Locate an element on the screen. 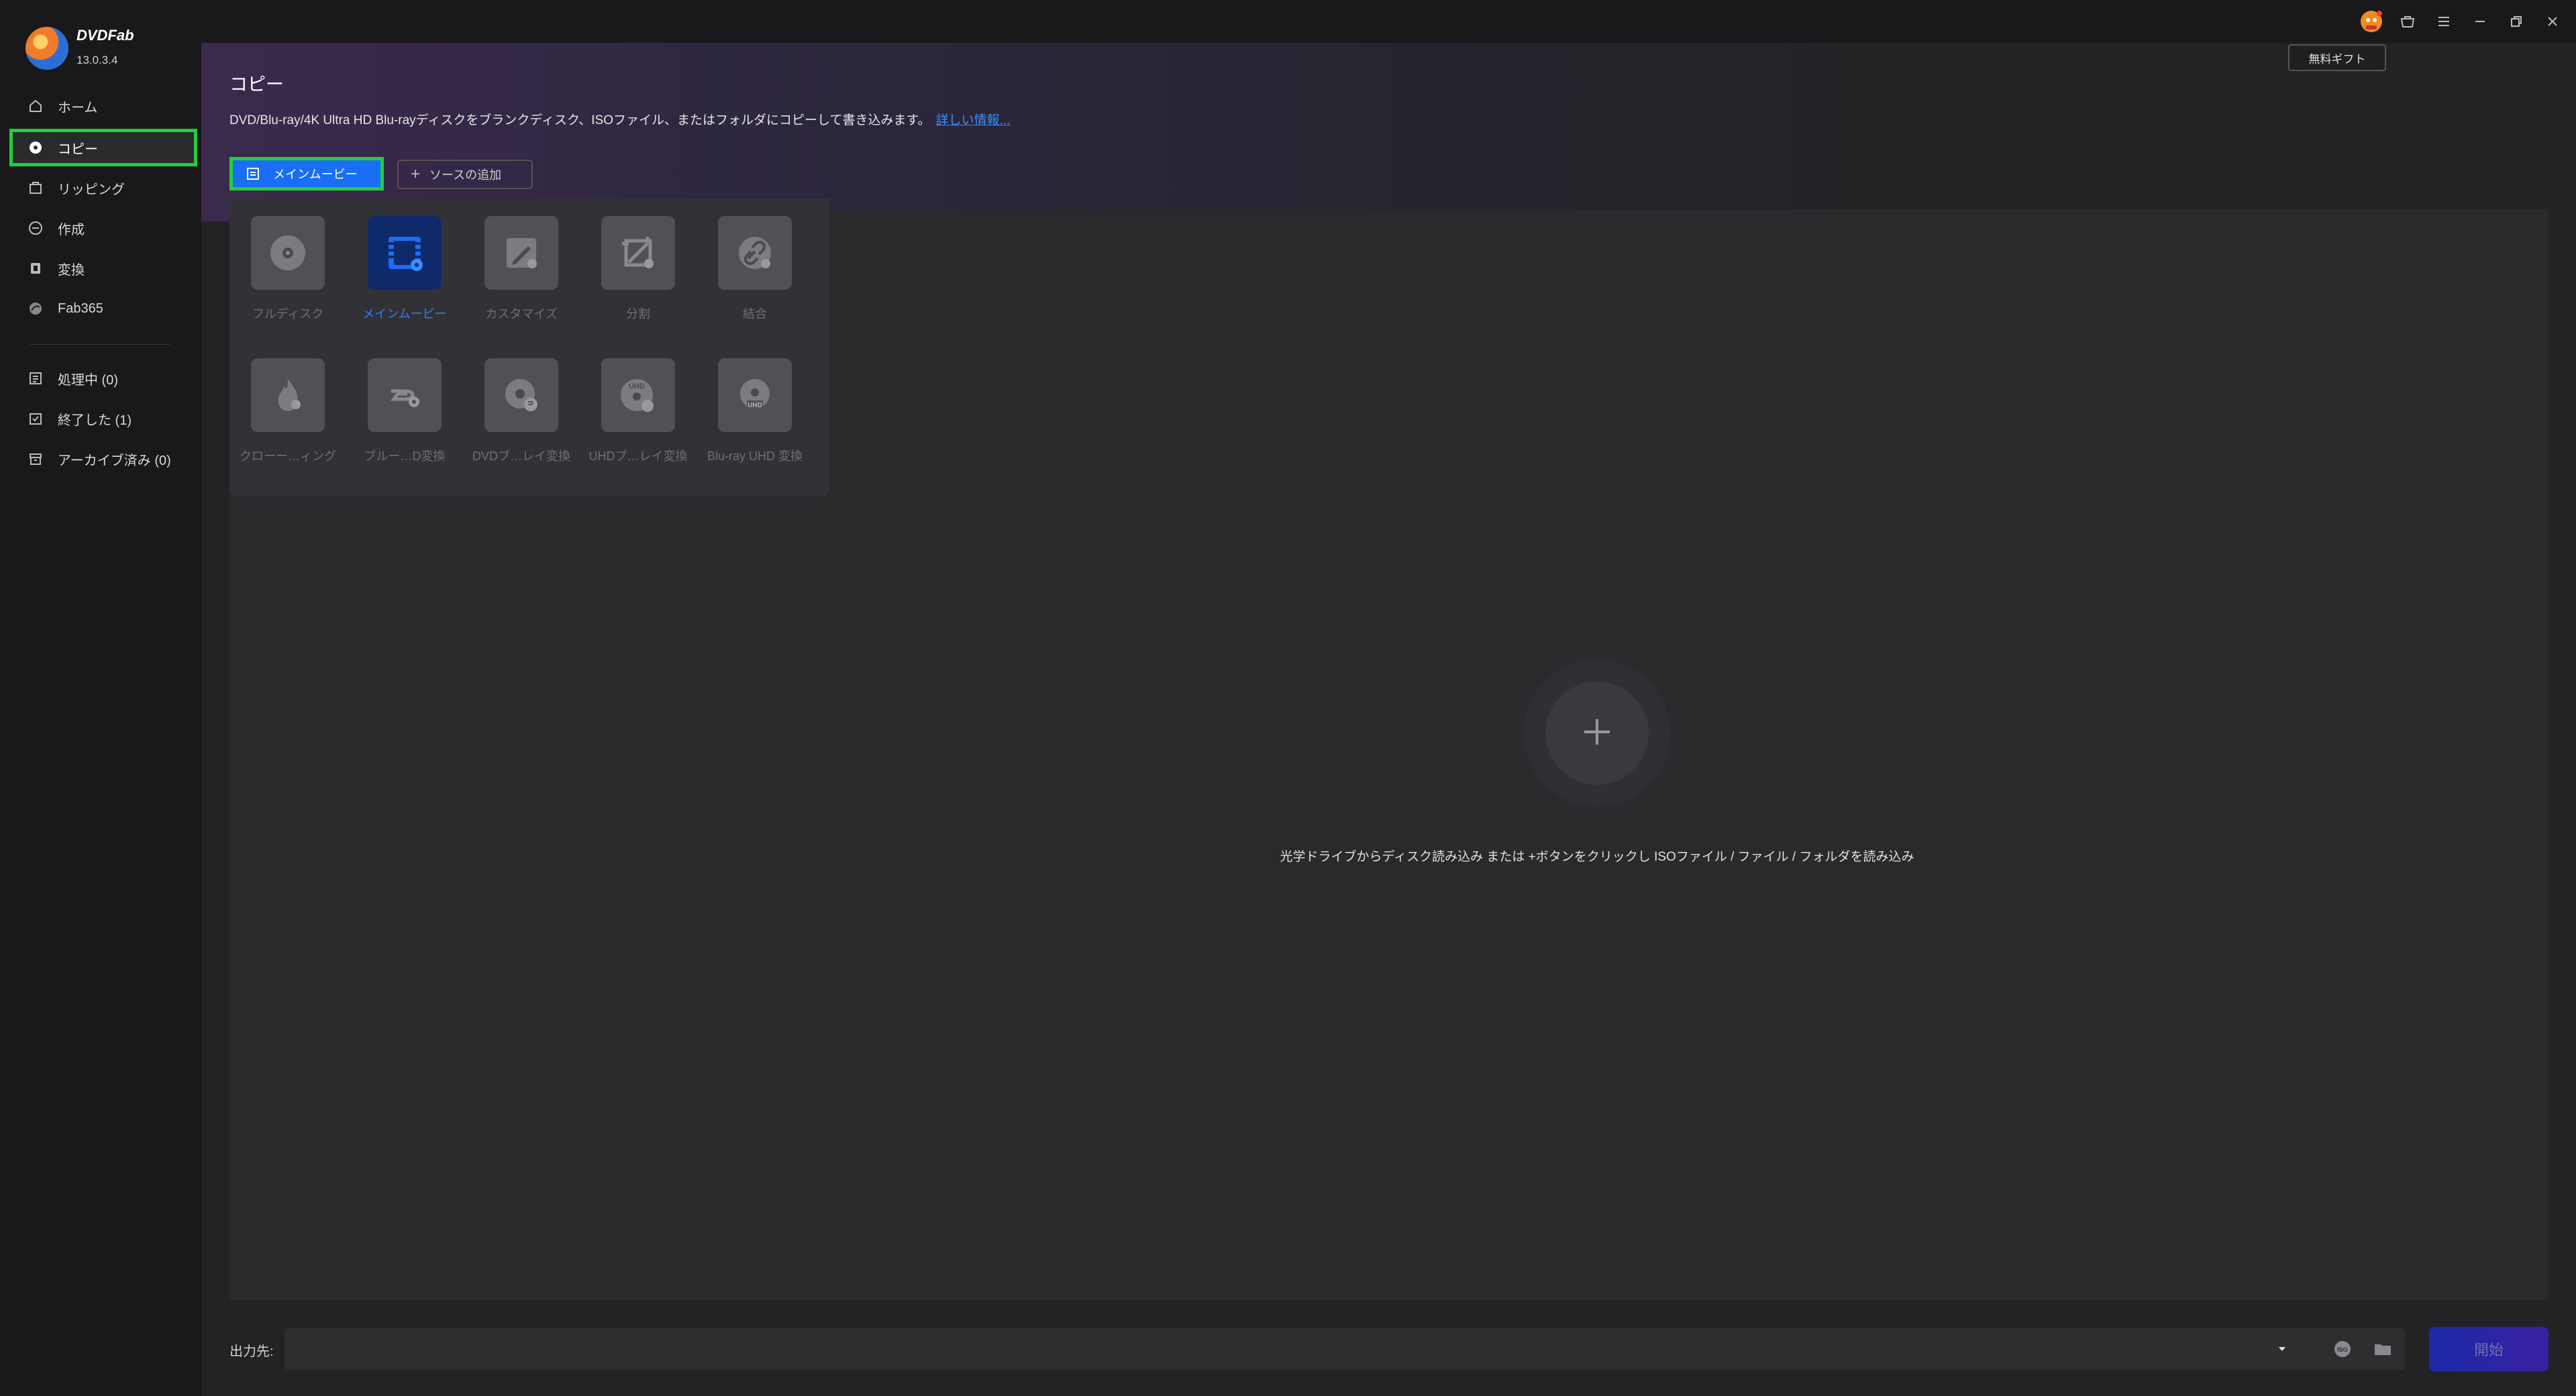  mode-label: フルディスク is located at coordinates (288, 314).